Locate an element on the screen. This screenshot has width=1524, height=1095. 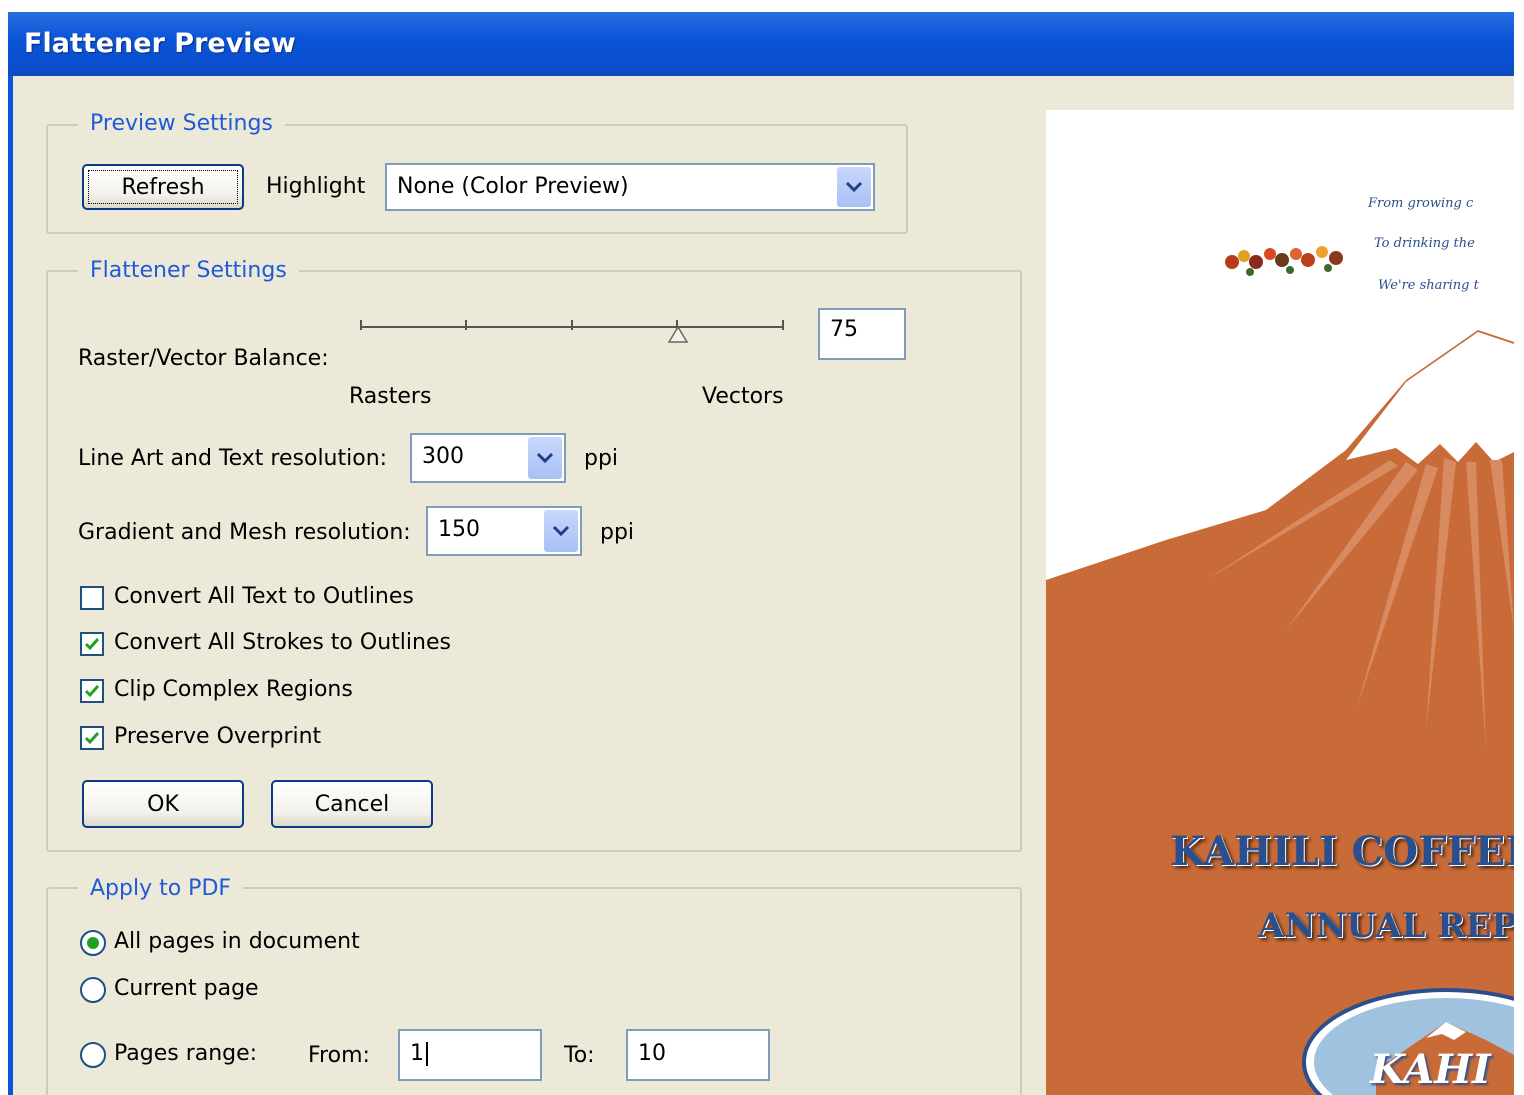
from-page-input: 1 is located at coordinates (470, 1055).